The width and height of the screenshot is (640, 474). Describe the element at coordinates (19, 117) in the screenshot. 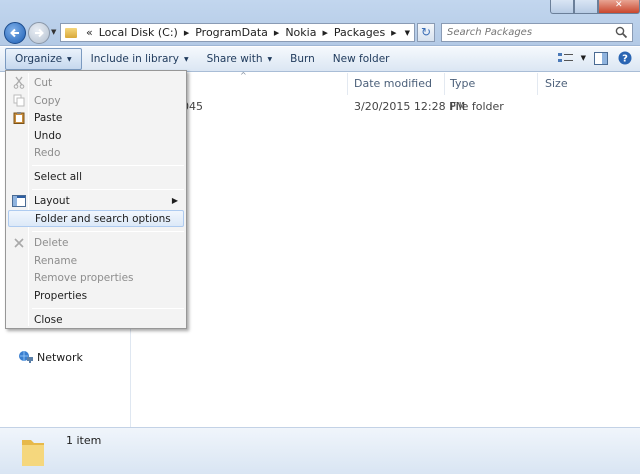

I see `clipboard-icon` at that location.